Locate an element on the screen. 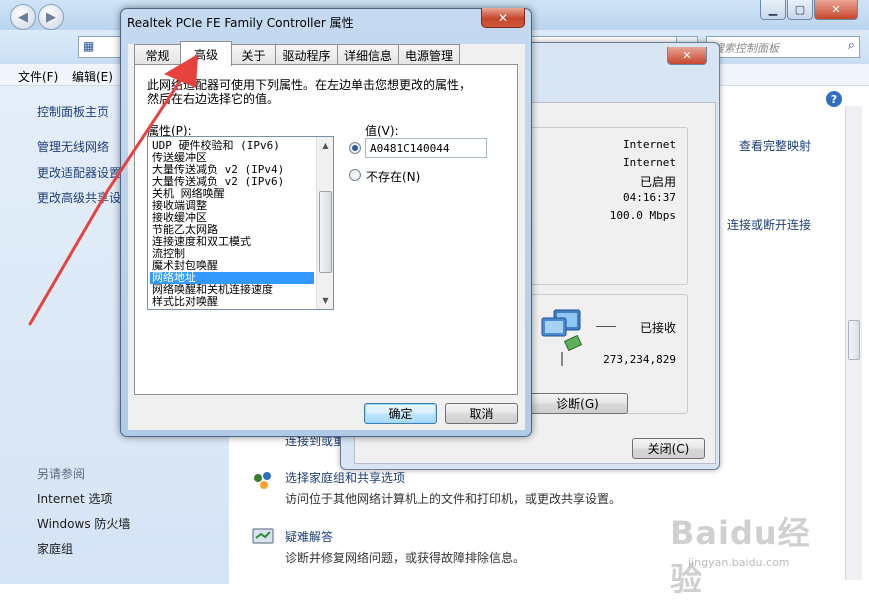  sidebar-link-wireless: 管理无线网络 is located at coordinates (73, 146).